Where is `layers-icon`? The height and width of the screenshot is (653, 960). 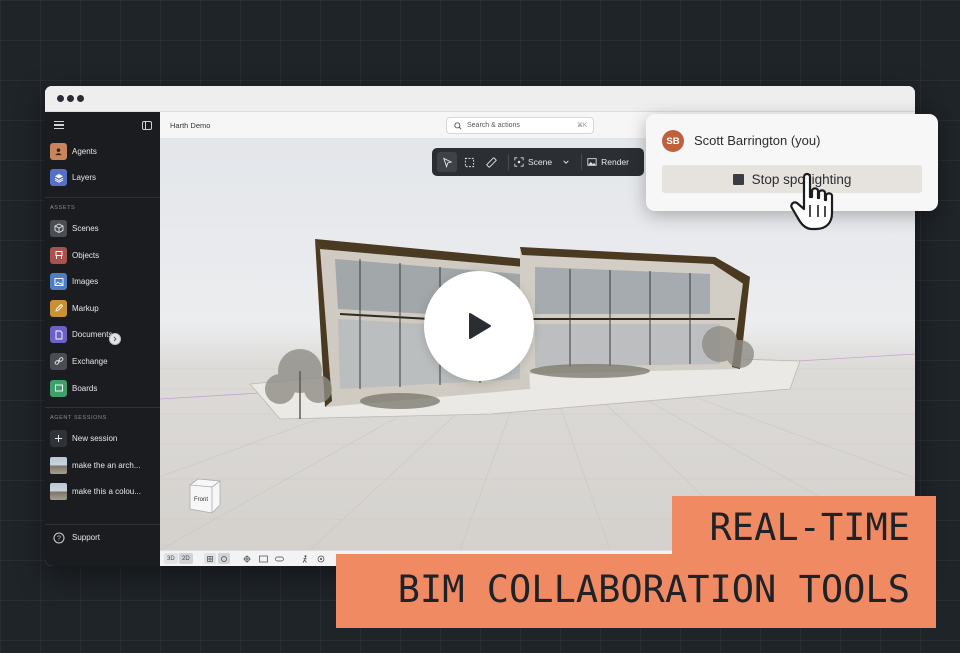
layers-icon is located at coordinates (58, 178).